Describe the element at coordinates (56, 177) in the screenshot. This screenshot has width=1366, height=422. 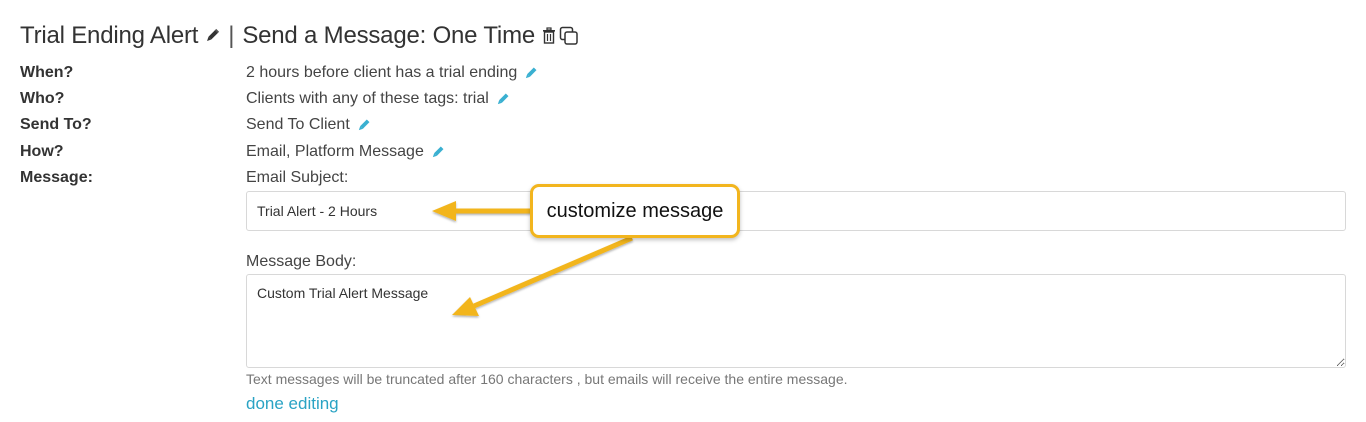
I see `message-label: Message:` at that location.